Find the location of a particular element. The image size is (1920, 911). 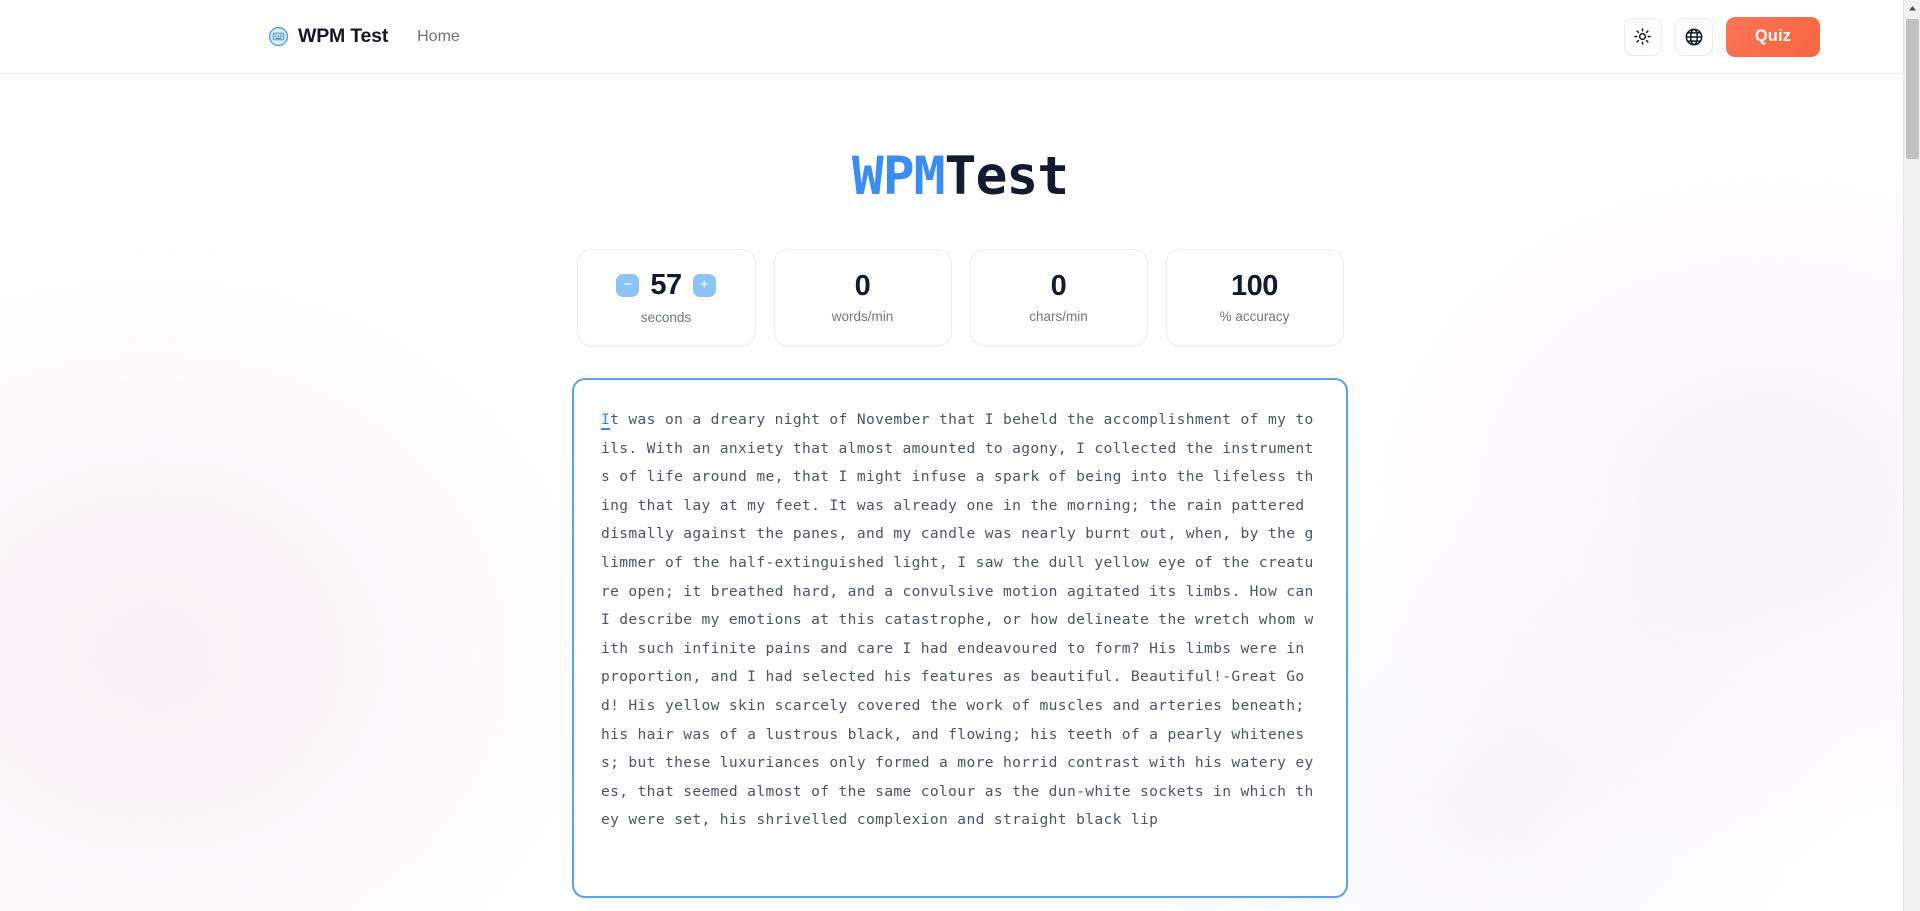

main-nav: Home is located at coordinates (438, 37).